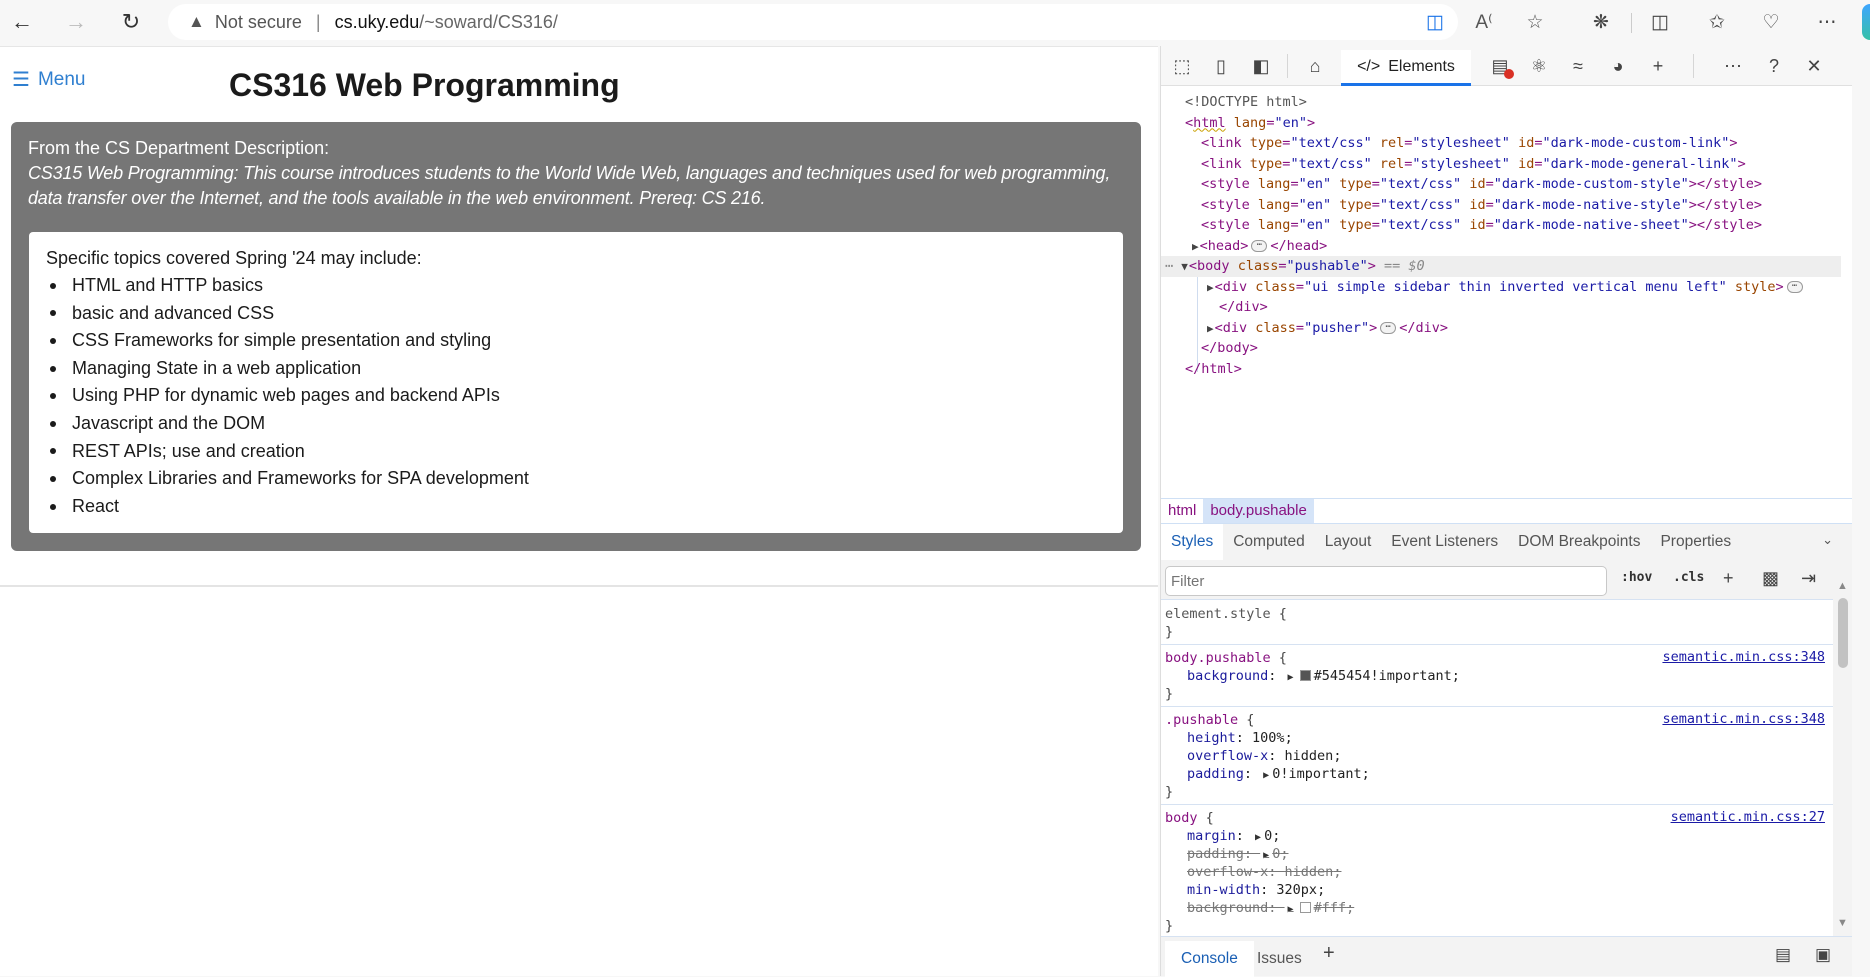 The height and width of the screenshot is (977, 1870). What do you see at coordinates (1842, 586) in the screenshot?
I see `scroll-up-icon: ▲` at bounding box center [1842, 586].